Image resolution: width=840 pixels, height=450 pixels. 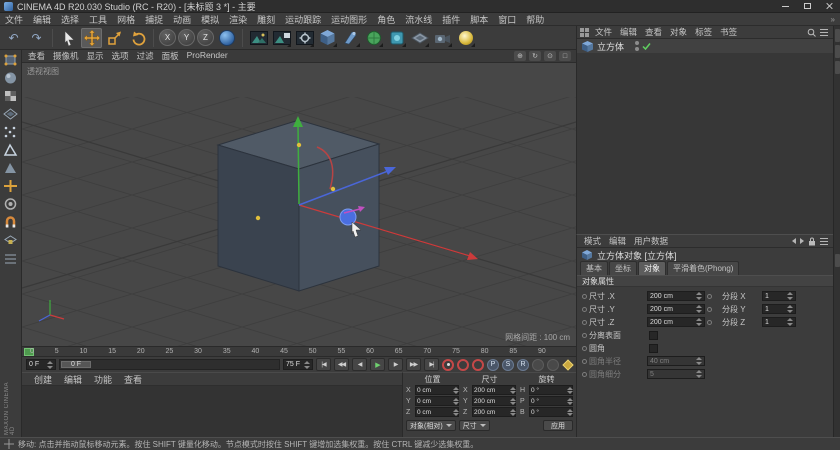 I want to click on menubar-item: 插件, so click(x=451, y=19).